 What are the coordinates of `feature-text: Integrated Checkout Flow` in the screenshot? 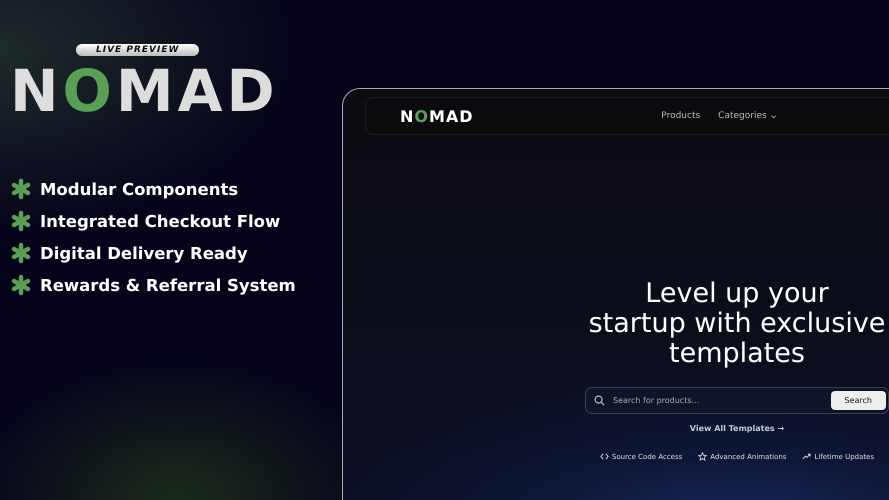 It's located at (160, 221).